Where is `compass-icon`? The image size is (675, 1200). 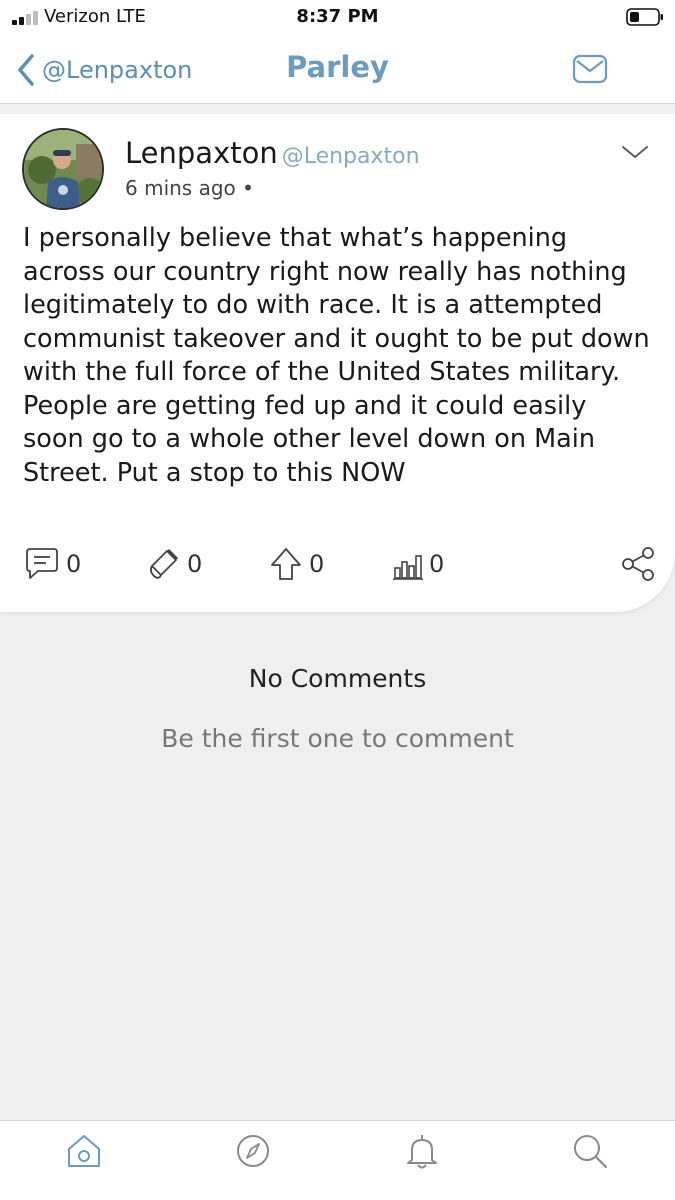 compass-icon is located at coordinates (253, 1151).